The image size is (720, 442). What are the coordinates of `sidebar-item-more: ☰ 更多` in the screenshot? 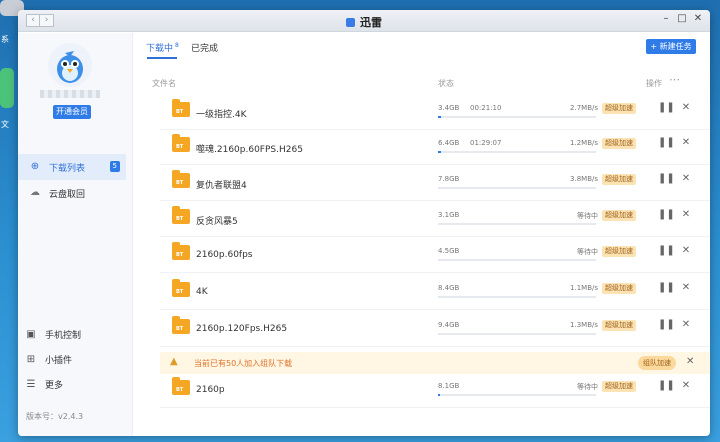 It's located at (45, 384).